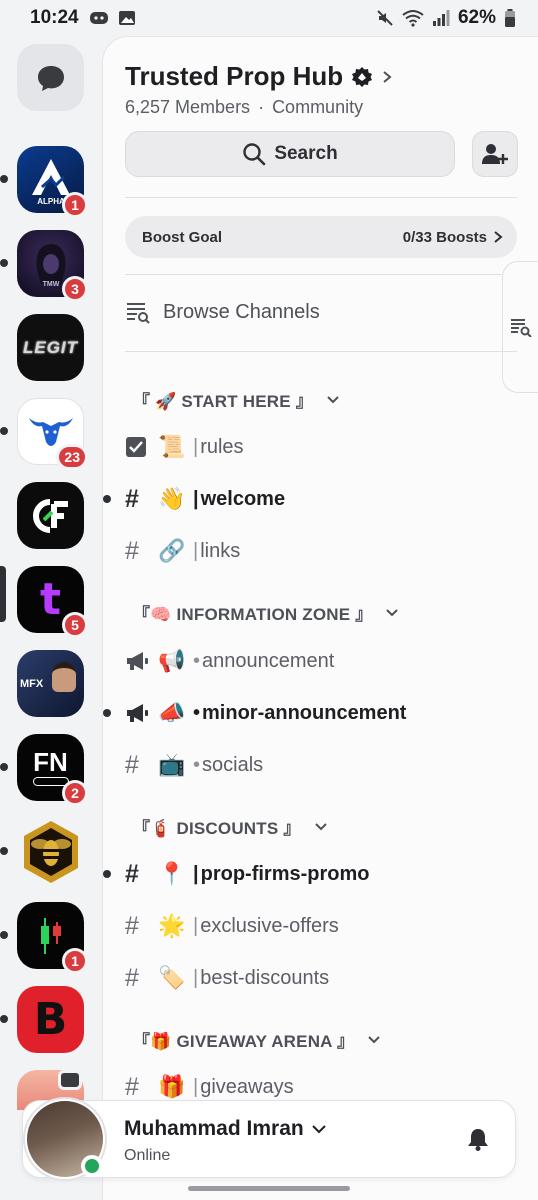 The image size is (538, 1200). I want to click on channel-minor-announcement: 📣 • minor-announcement, so click(309, 713).